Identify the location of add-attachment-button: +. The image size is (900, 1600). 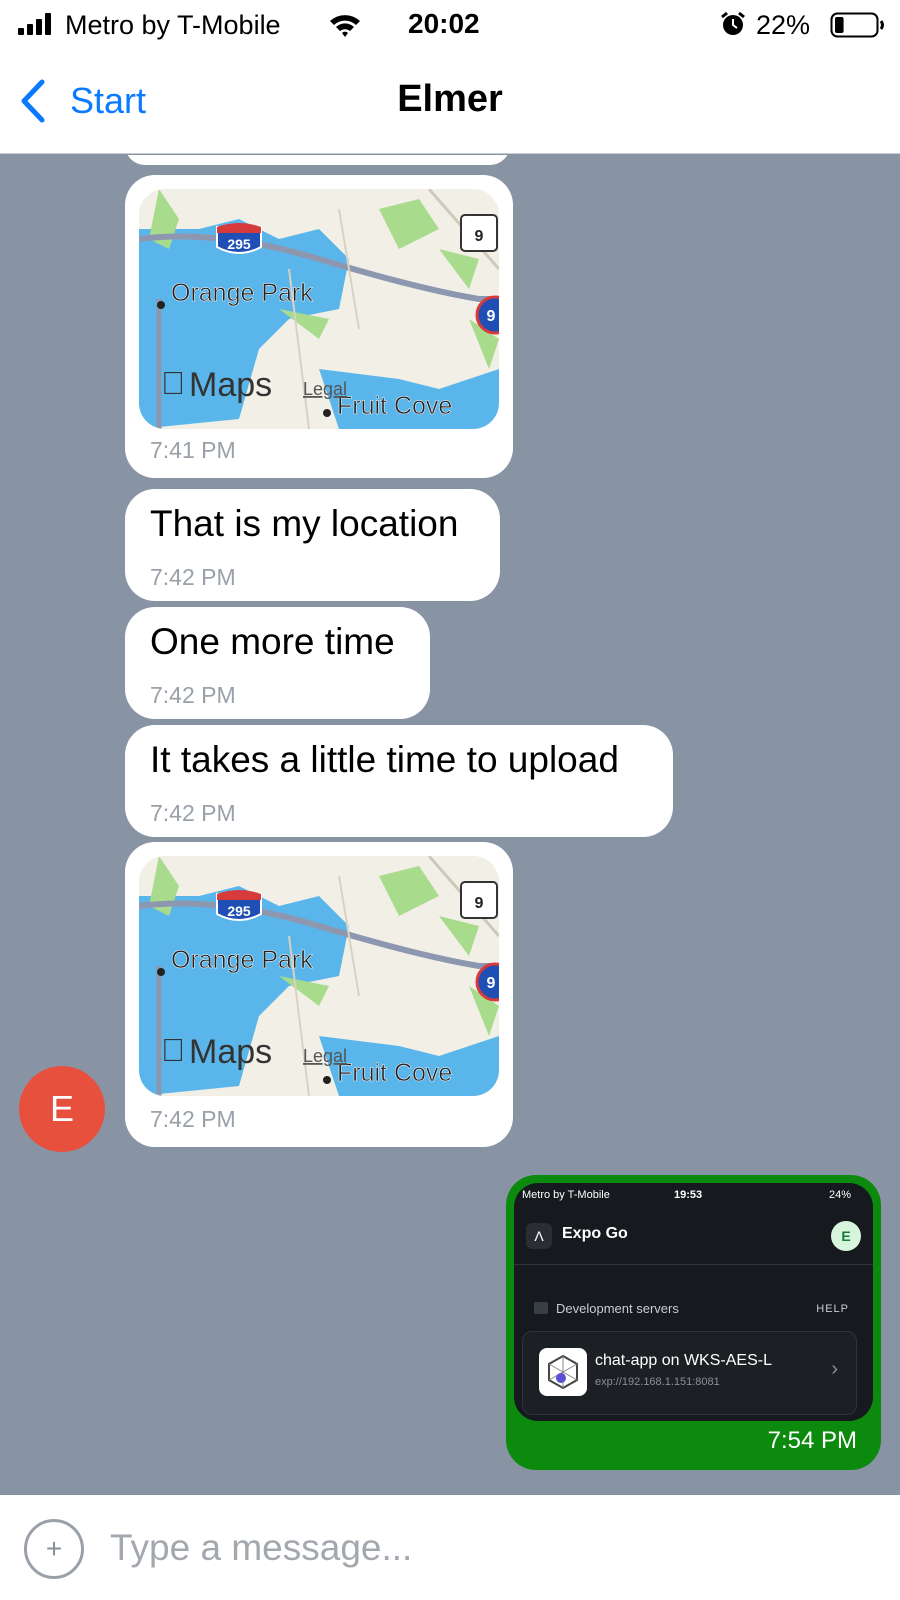
(54, 1549).